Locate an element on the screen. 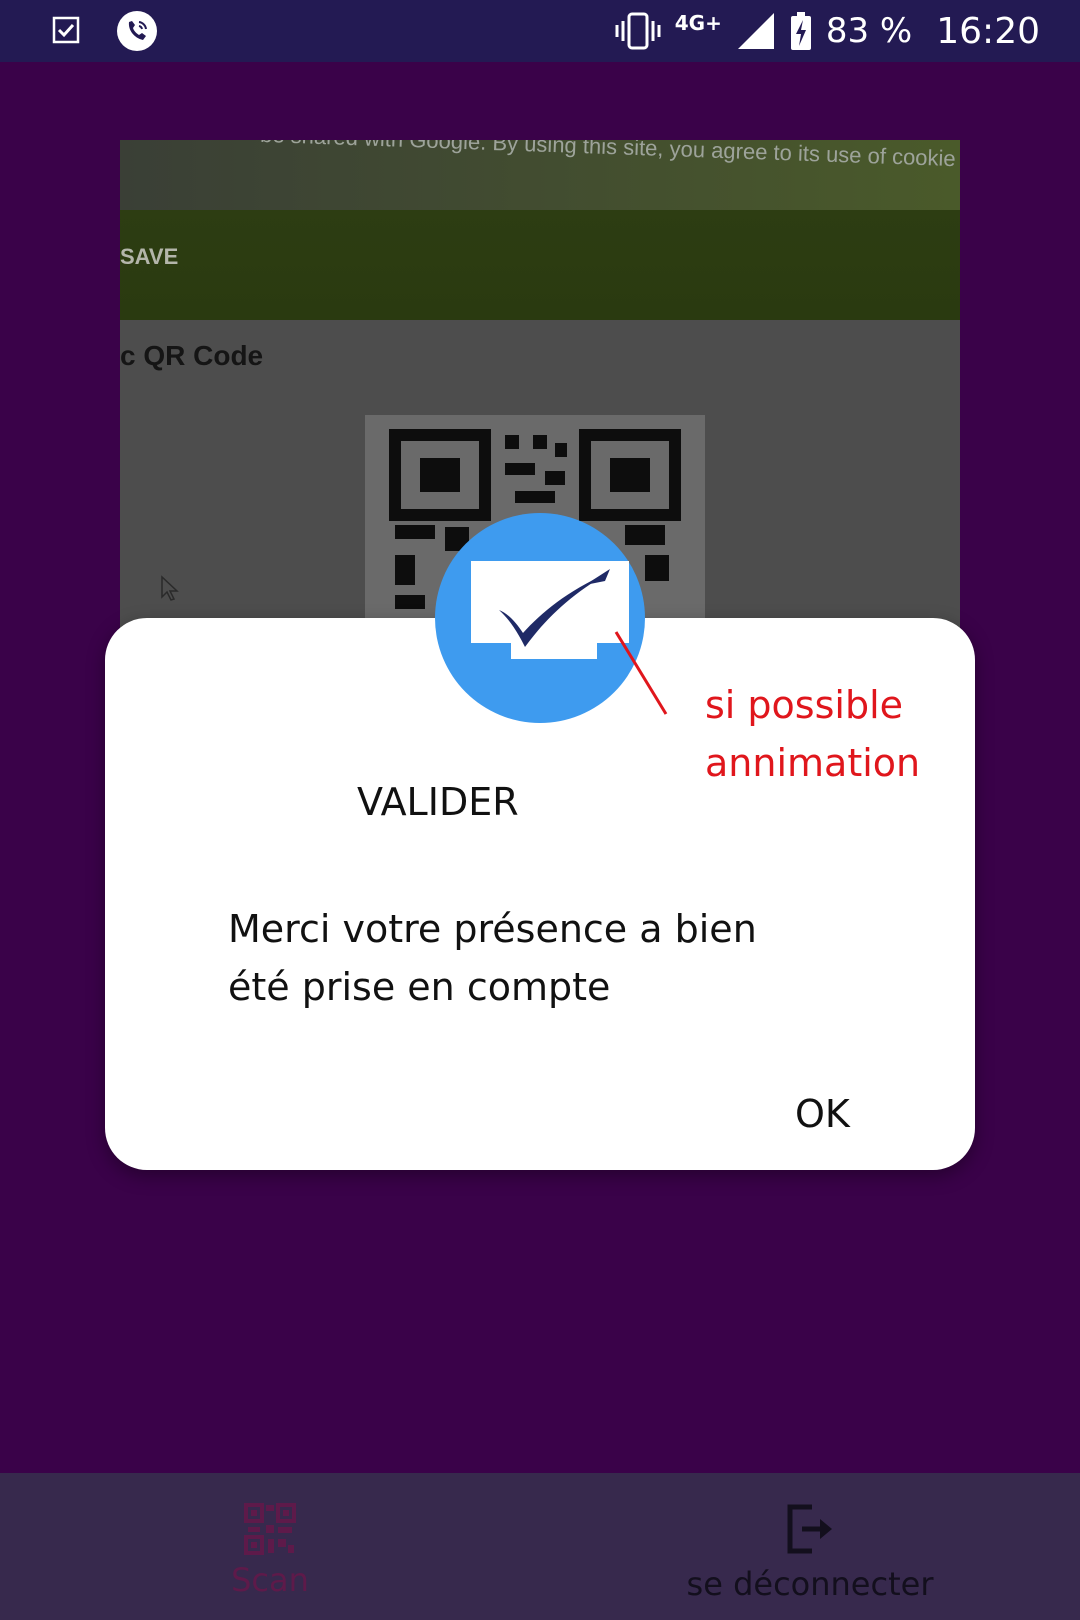  clock: 16:20 is located at coordinates (988, 31).